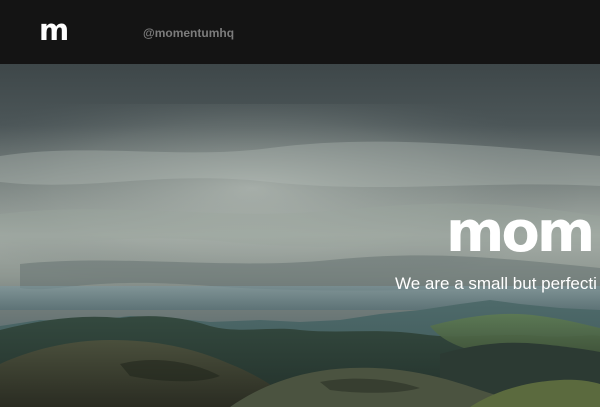 This screenshot has height=407, width=600. Describe the element at coordinates (188, 33) in the screenshot. I see `twitter-handle-link: @momentumhq` at that location.